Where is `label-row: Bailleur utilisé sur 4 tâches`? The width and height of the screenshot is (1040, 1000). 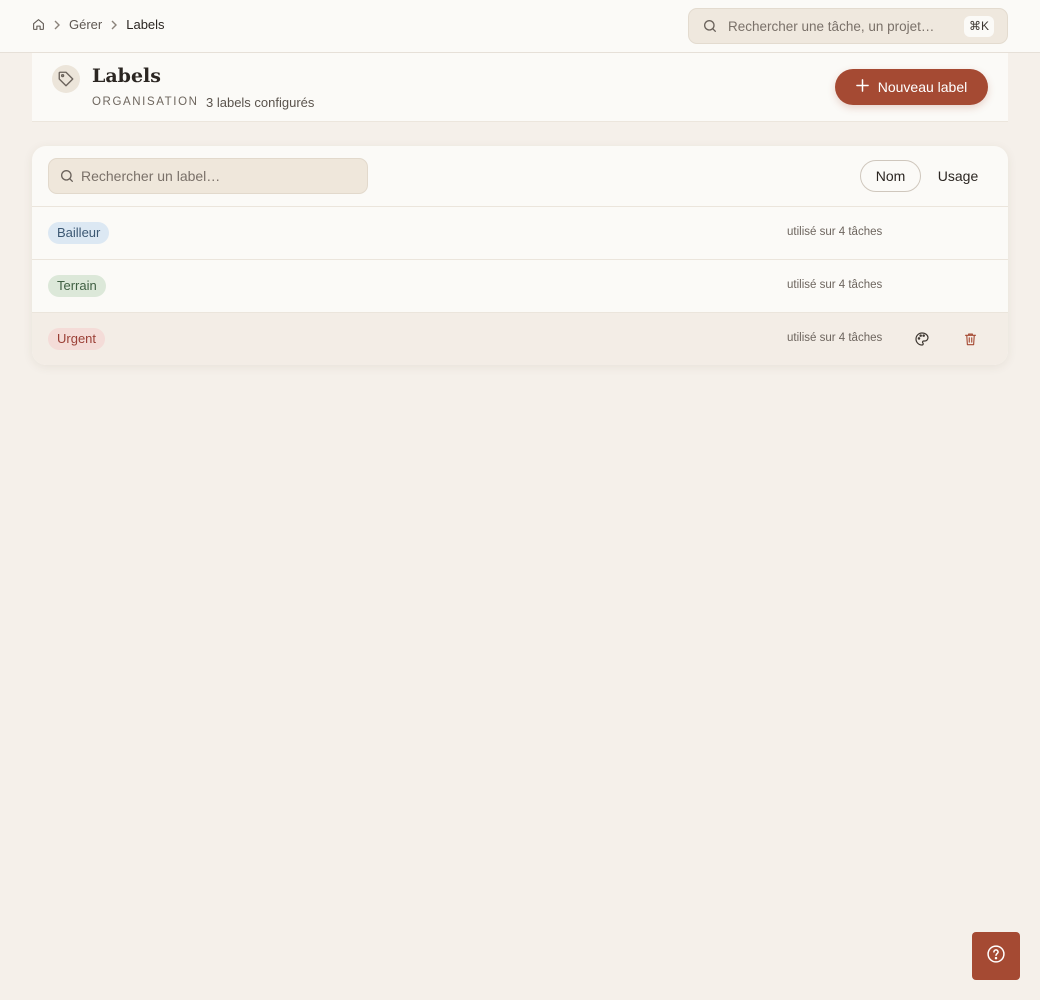 label-row: Bailleur utilisé sur 4 tâches is located at coordinates (520, 233).